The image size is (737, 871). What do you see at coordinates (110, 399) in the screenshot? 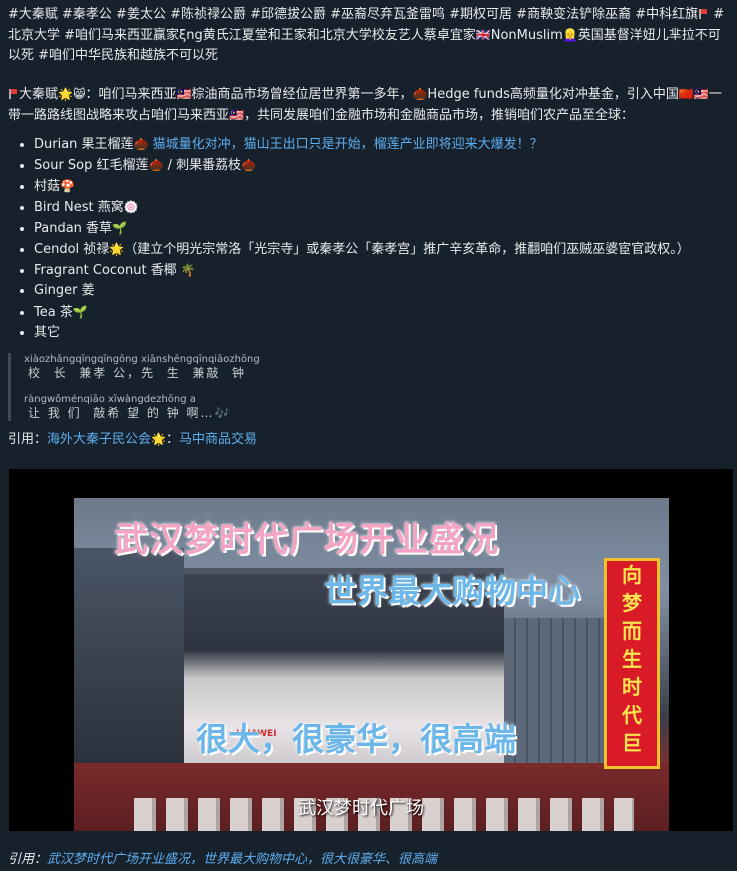
I see `pinyin-text: ràngwǒménqiāo xīwàngdezhōng a` at bounding box center [110, 399].